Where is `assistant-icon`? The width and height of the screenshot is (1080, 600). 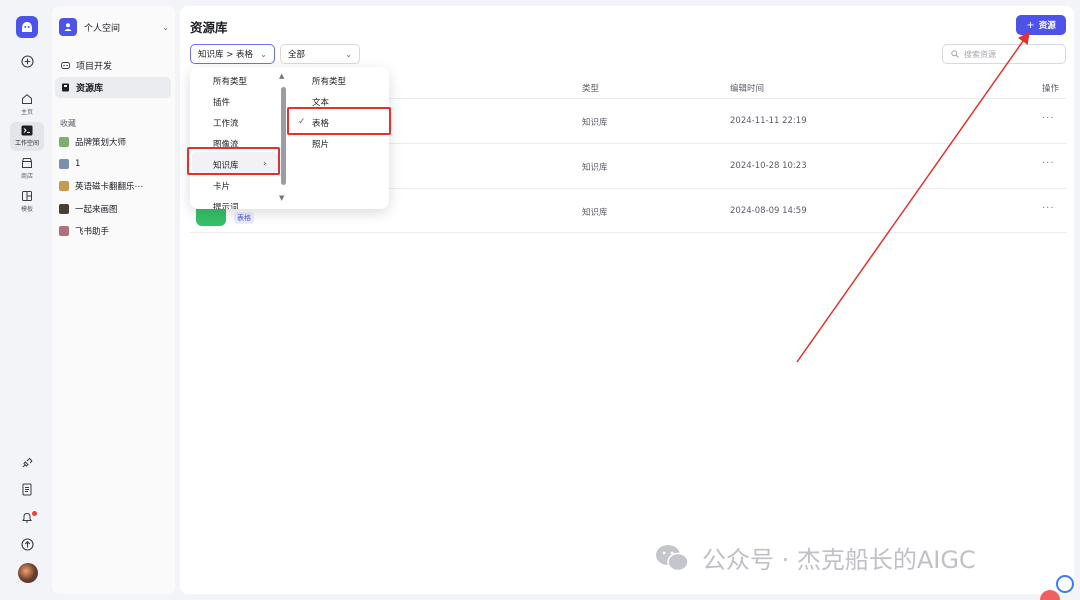 assistant-icon is located at coordinates (1065, 584).